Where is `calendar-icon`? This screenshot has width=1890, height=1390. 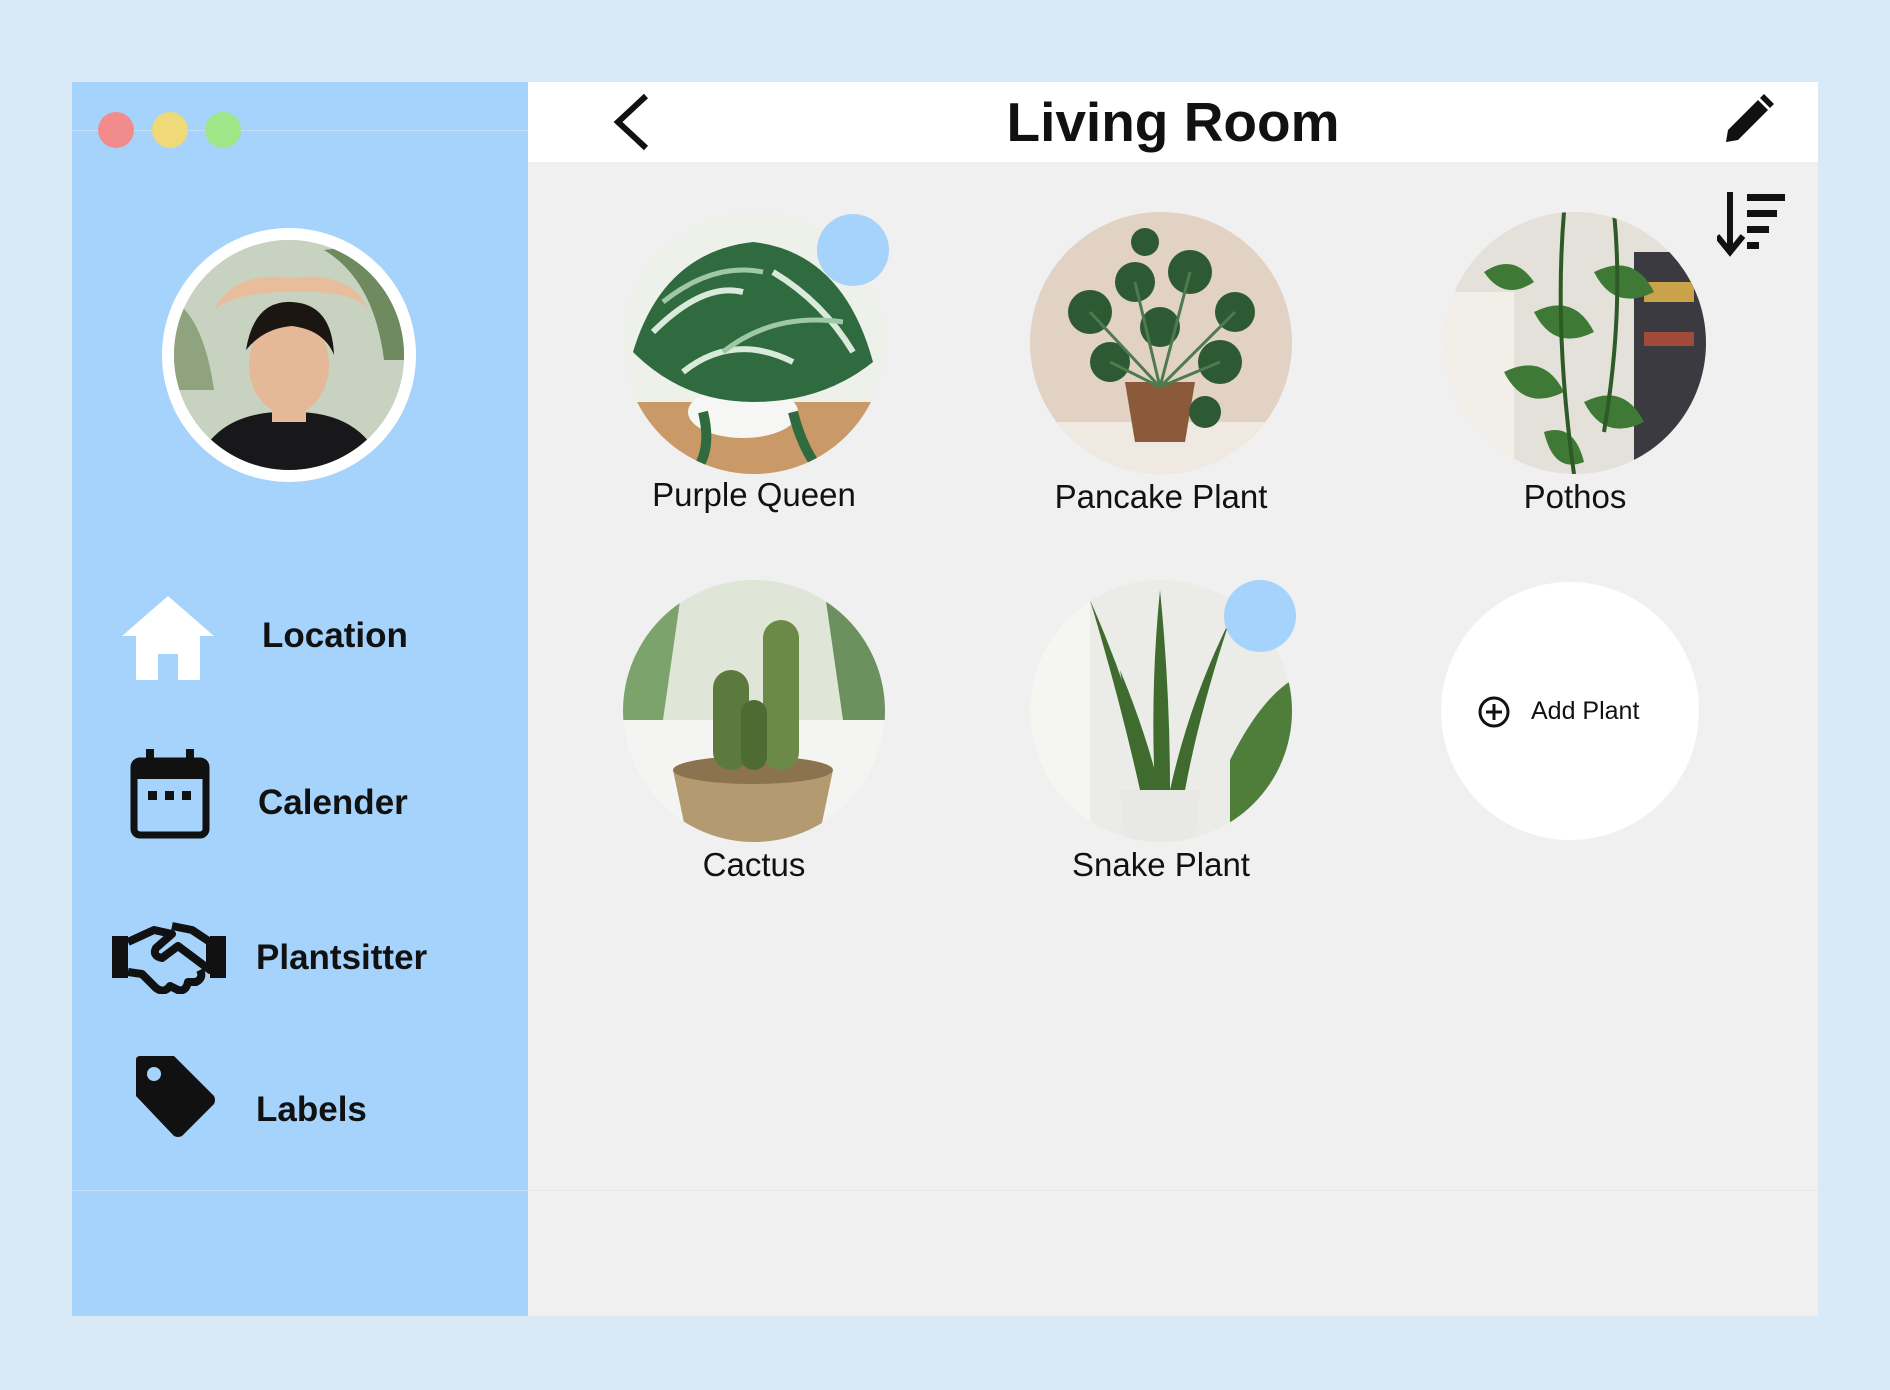
calendar-icon is located at coordinates (170, 796).